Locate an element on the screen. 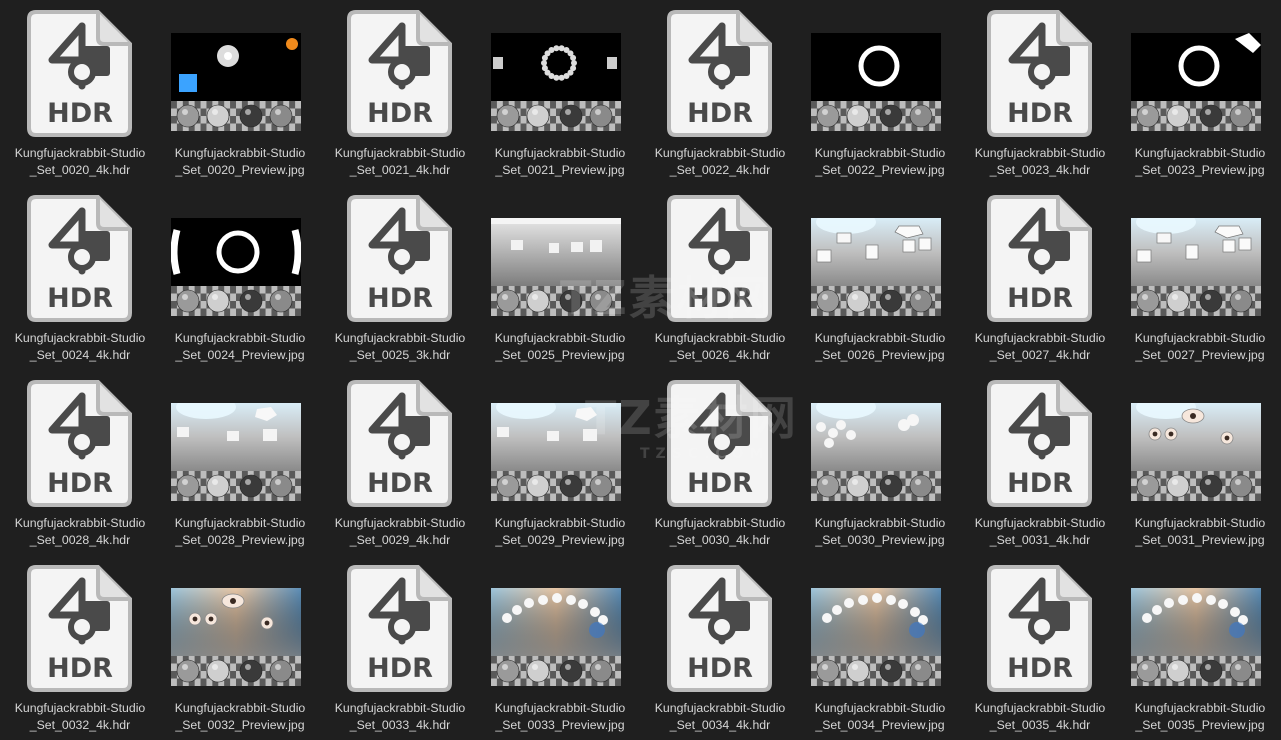  file-name-line-2: _Set_0032_4k.hdr is located at coordinates (80, 725).